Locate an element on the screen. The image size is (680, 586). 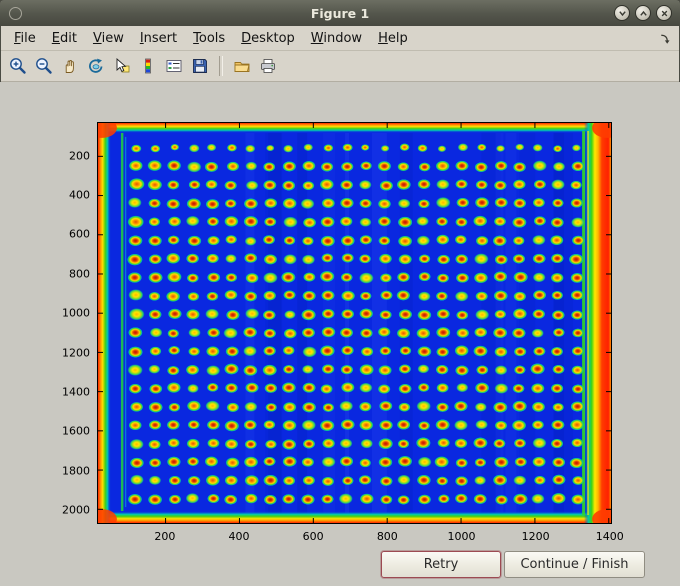
rotate-3d-button is located at coordinates (96, 66).